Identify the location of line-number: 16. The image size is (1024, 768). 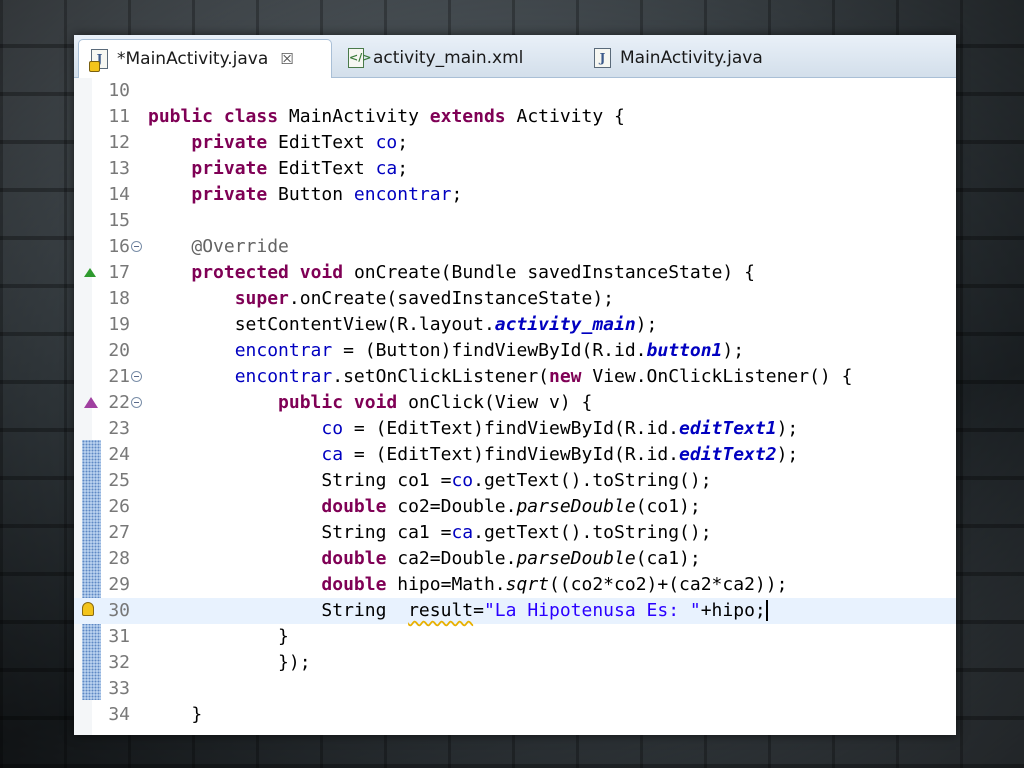
(119, 246).